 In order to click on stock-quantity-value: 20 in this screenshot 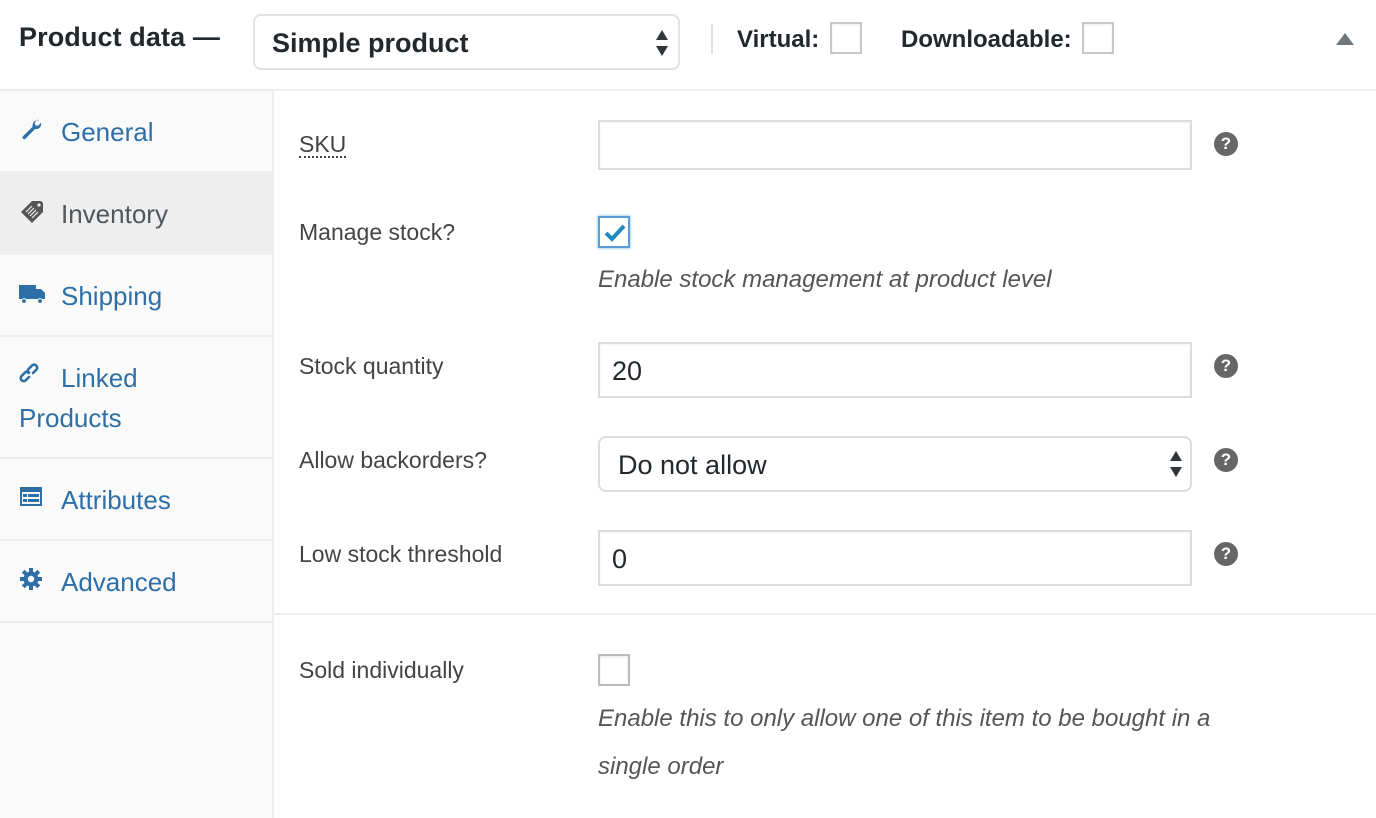, I will do `click(627, 371)`.